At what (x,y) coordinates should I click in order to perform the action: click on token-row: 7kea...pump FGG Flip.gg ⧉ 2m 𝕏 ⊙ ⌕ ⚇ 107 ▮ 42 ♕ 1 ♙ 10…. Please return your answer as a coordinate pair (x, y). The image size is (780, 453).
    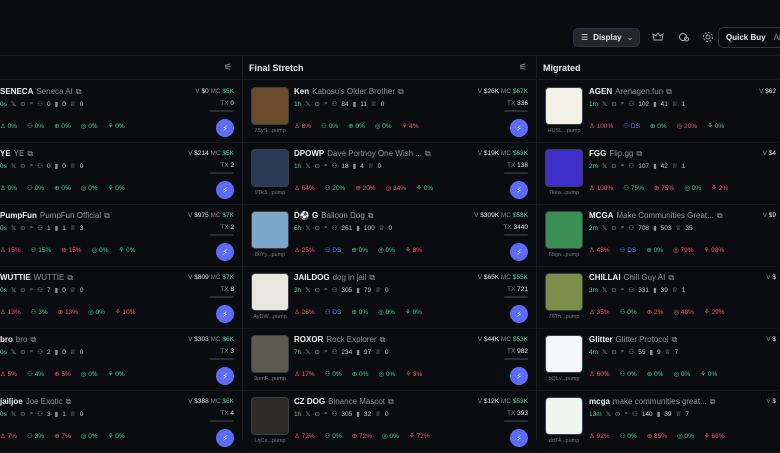
    Looking at the image, I should click on (658, 174).